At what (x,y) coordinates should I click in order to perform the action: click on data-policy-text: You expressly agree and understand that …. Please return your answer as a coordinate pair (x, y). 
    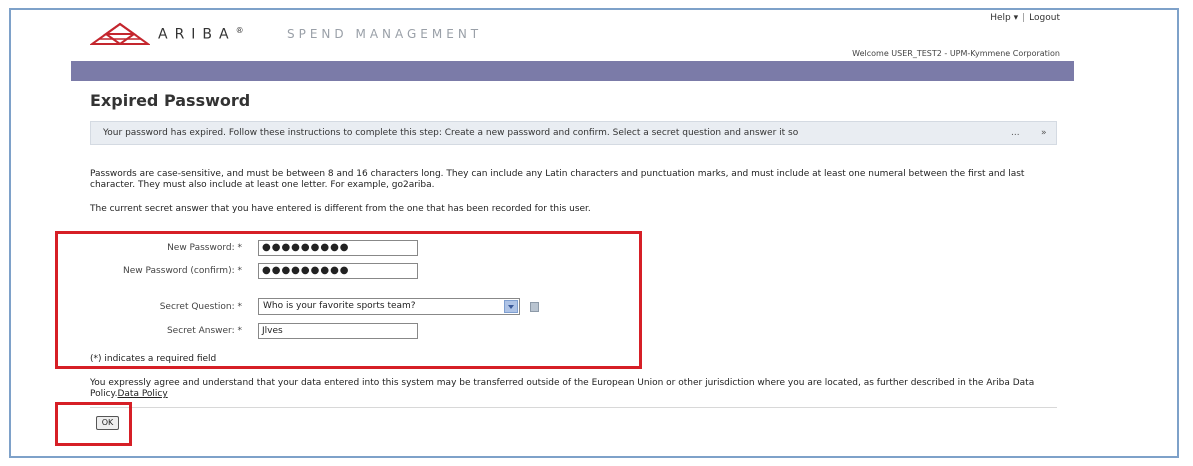
    Looking at the image, I should click on (562, 388).